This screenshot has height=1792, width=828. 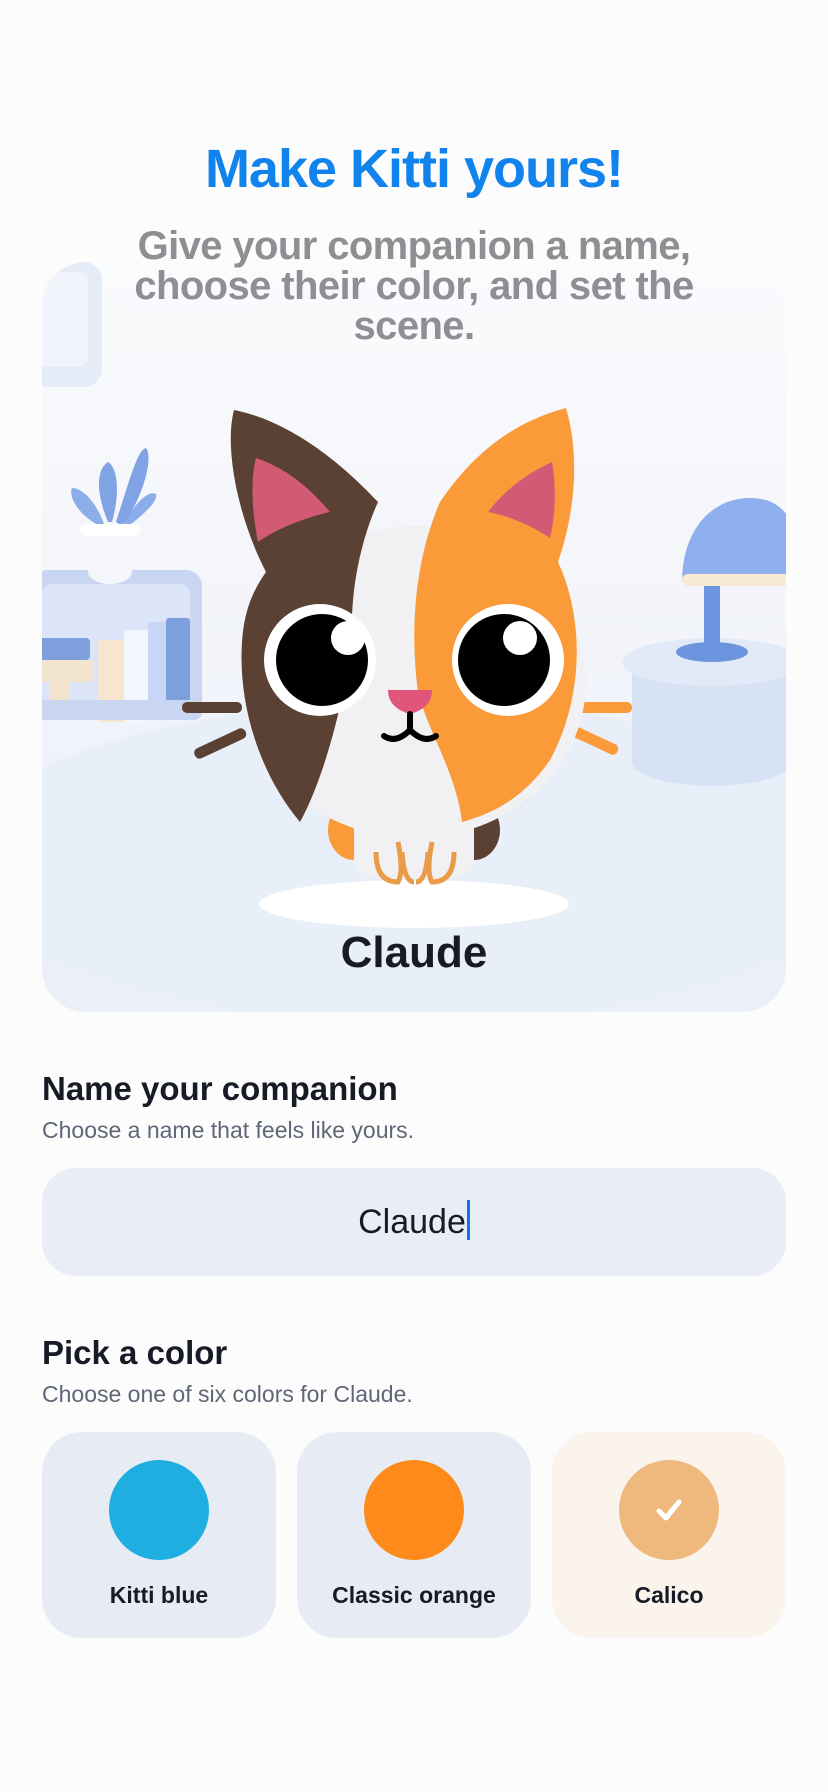 What do you see at coordinates (414, 1595) in the screenshot?
I see `color-option-label: Classic orange` at bounding box center [414, 1595].